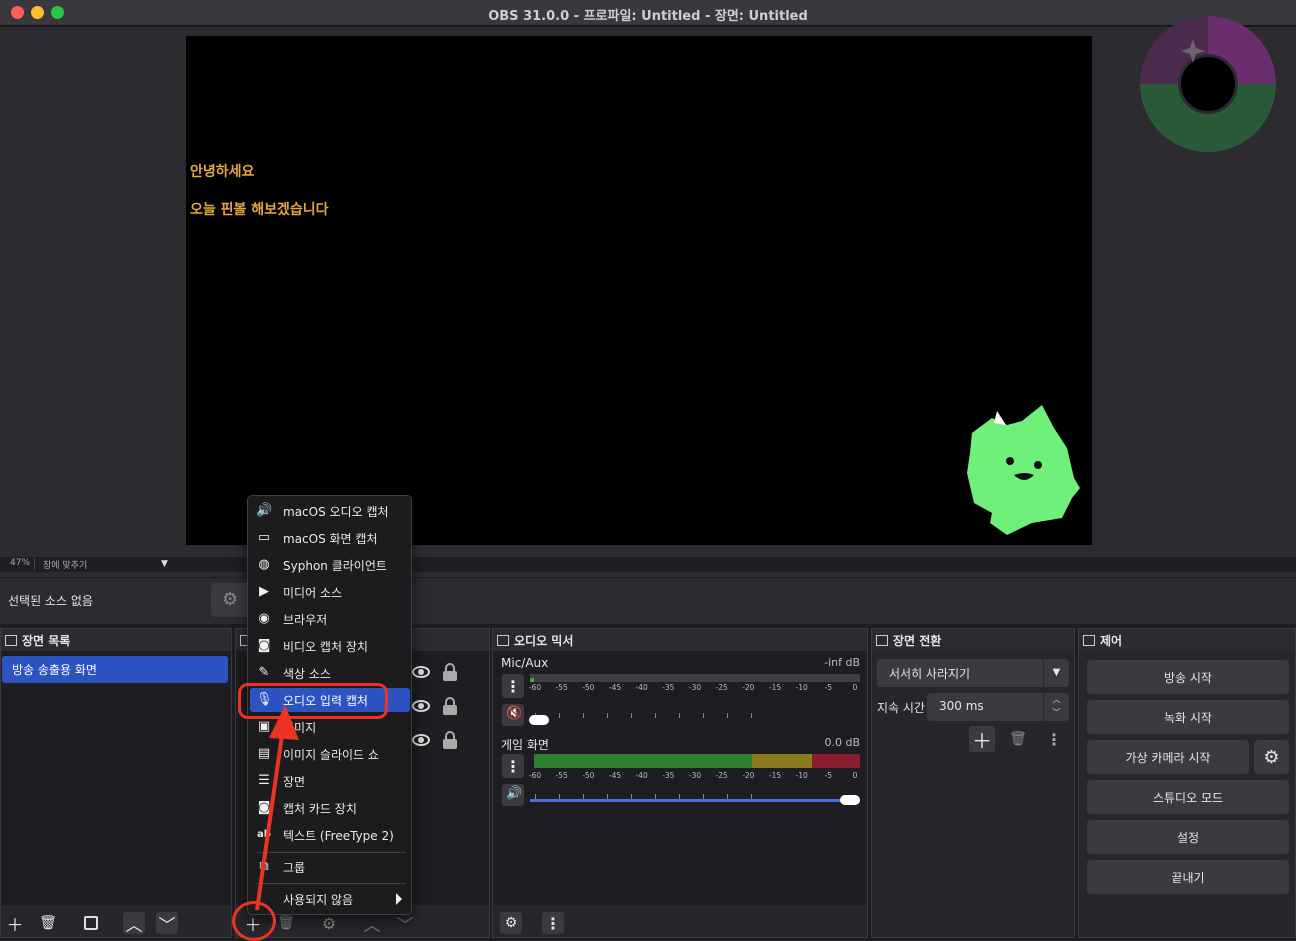  Describe the element at coordinates (134, 924) in the screenshot. I see `move-scene-up-button: ︿` at that location.